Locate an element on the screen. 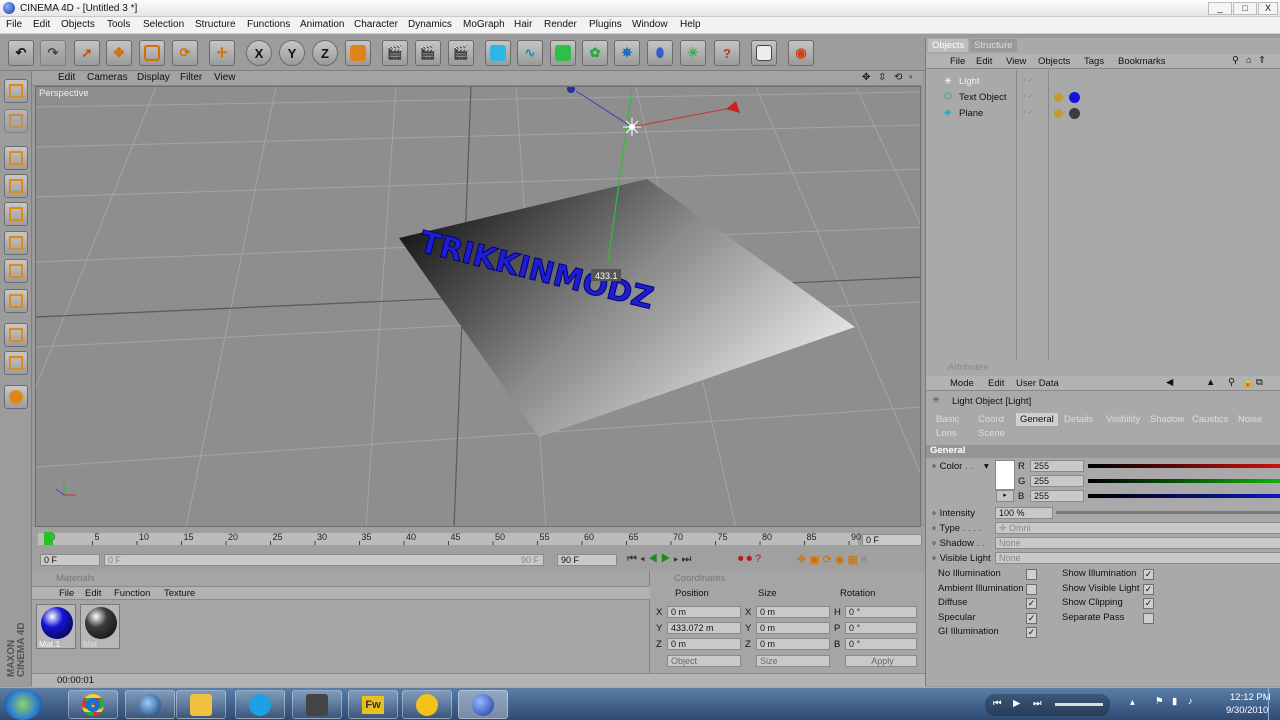 The image size is (1280, 720). tab-noise: Noise is located at coordinates (1250, 419).